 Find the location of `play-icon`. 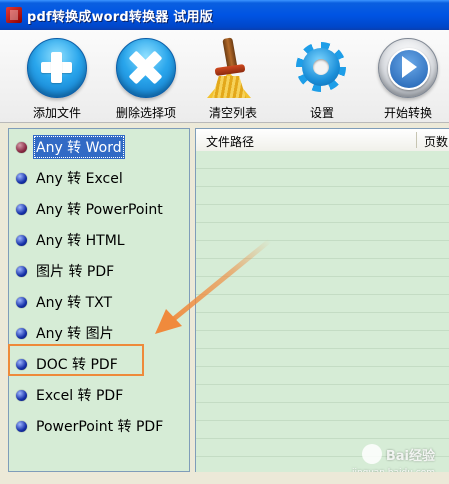

play-icon is located at coordinates (408, 68).